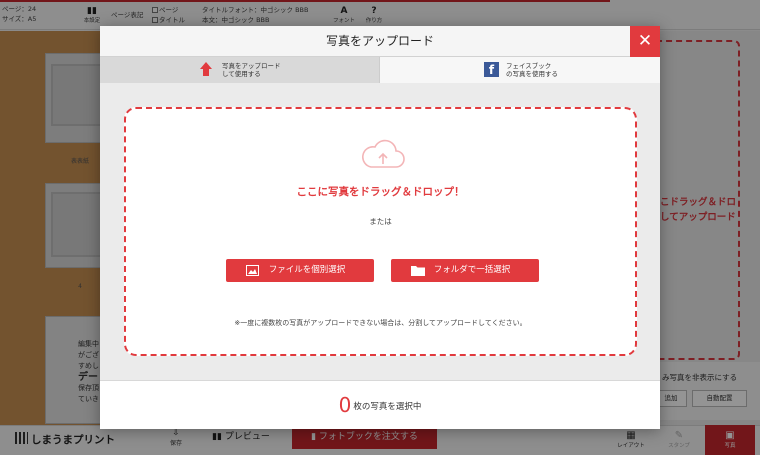  I want to click on facebook-icon: f, so click(491, 69).